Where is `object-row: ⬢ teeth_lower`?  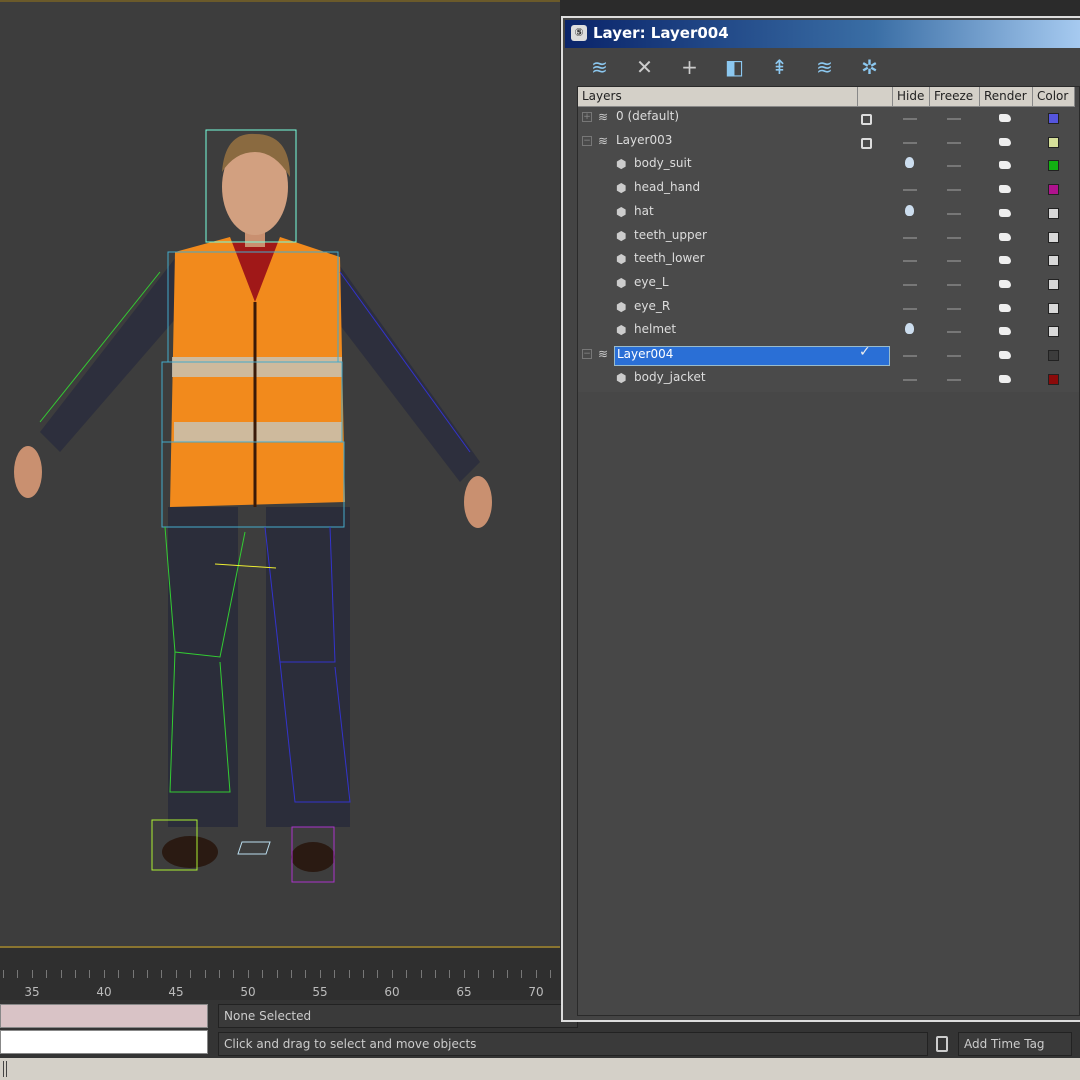
object-row: ⬢ teeth_lower is located at coordinates (828, 260).